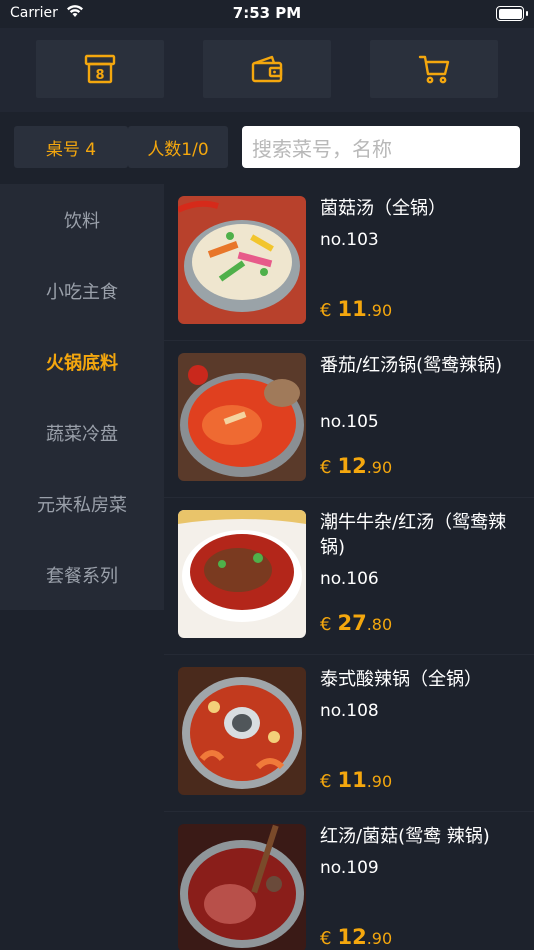 The height and width of the screenshot is (950, 534). Describe the element at coordinates (405, 836) in the screenshot. I see `dish-name: 红汤/菌菇(鸳鸯 辣锅)` at that location.